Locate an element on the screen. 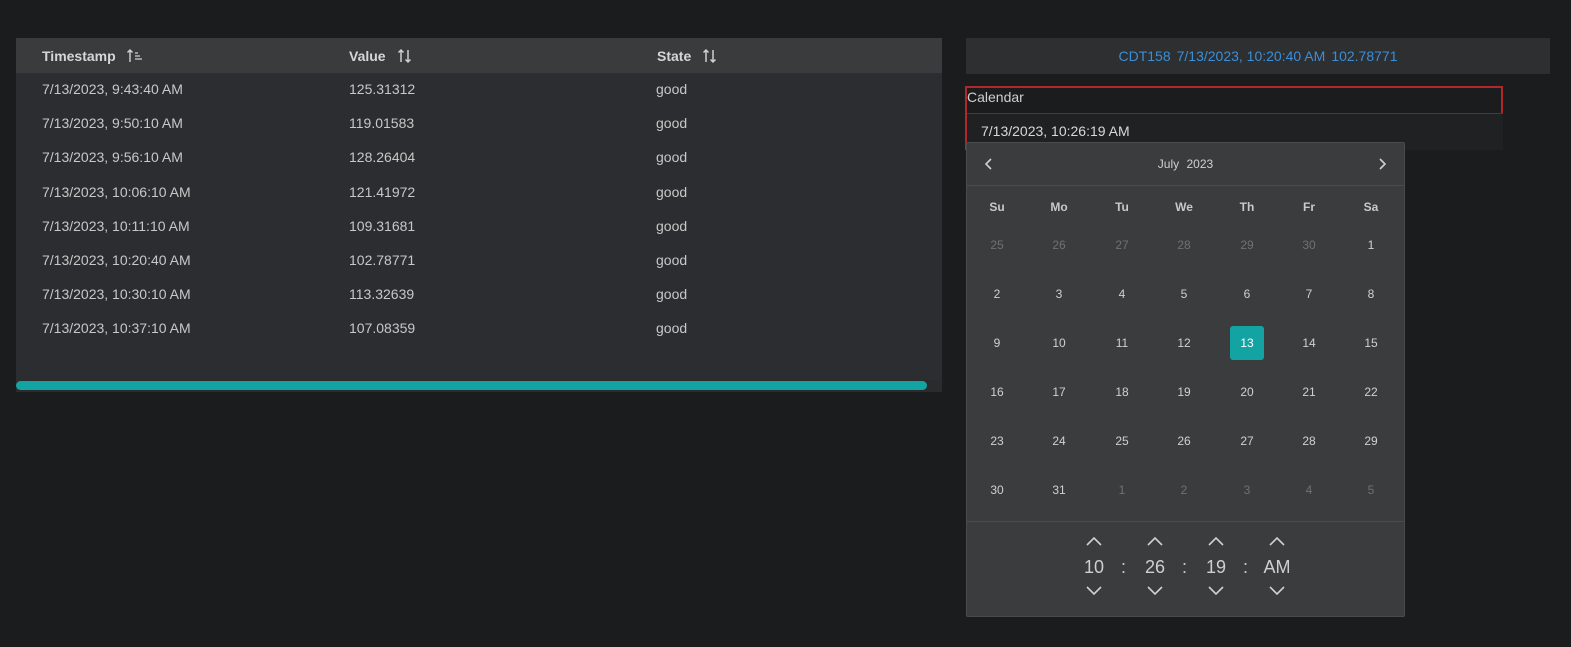  day-cell-selected: 13 is located at coordinates (1247, 343).